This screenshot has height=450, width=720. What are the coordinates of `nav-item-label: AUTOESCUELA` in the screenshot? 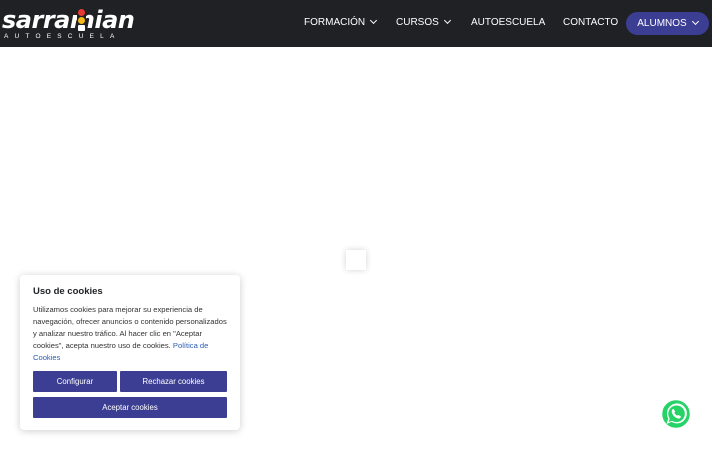 It's located at (508, 22).